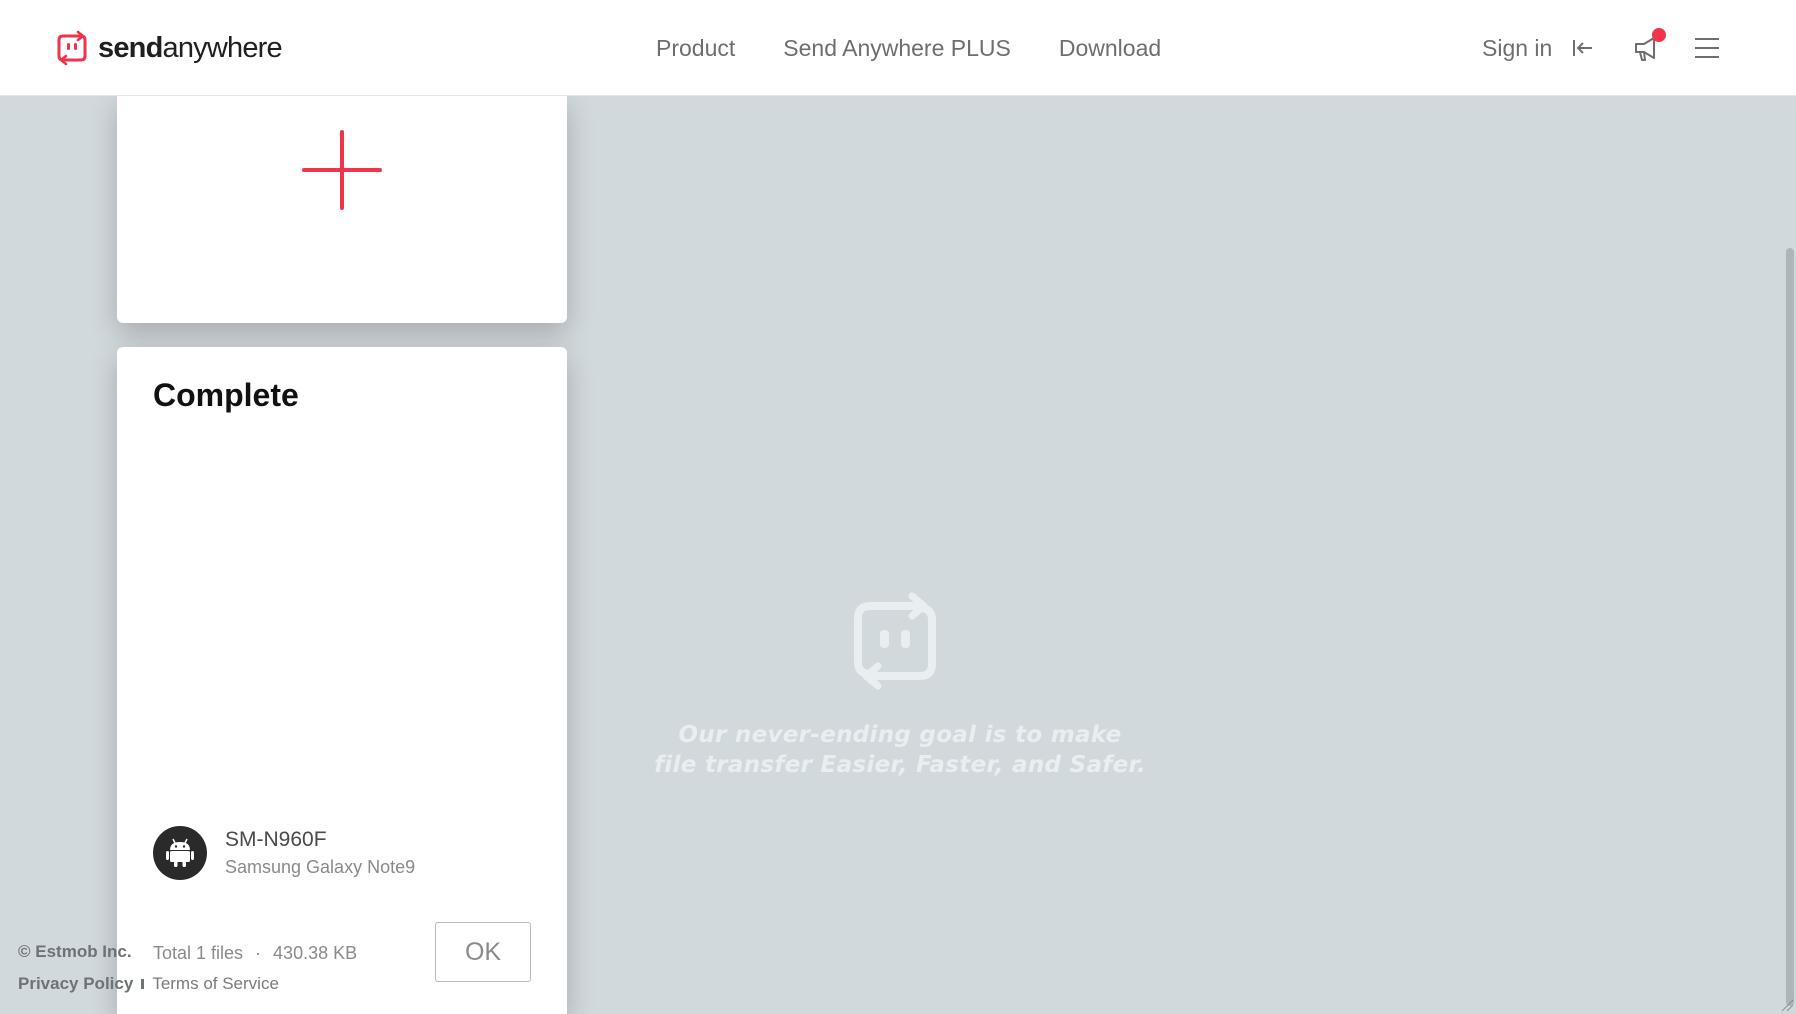 Image resolution: width=1796 pixels, height=1014 pixels. What do you see at coordinates (198, 953) in the screenshot?
I see `total-files: Total 1 files` at bounding box center [198, 953].